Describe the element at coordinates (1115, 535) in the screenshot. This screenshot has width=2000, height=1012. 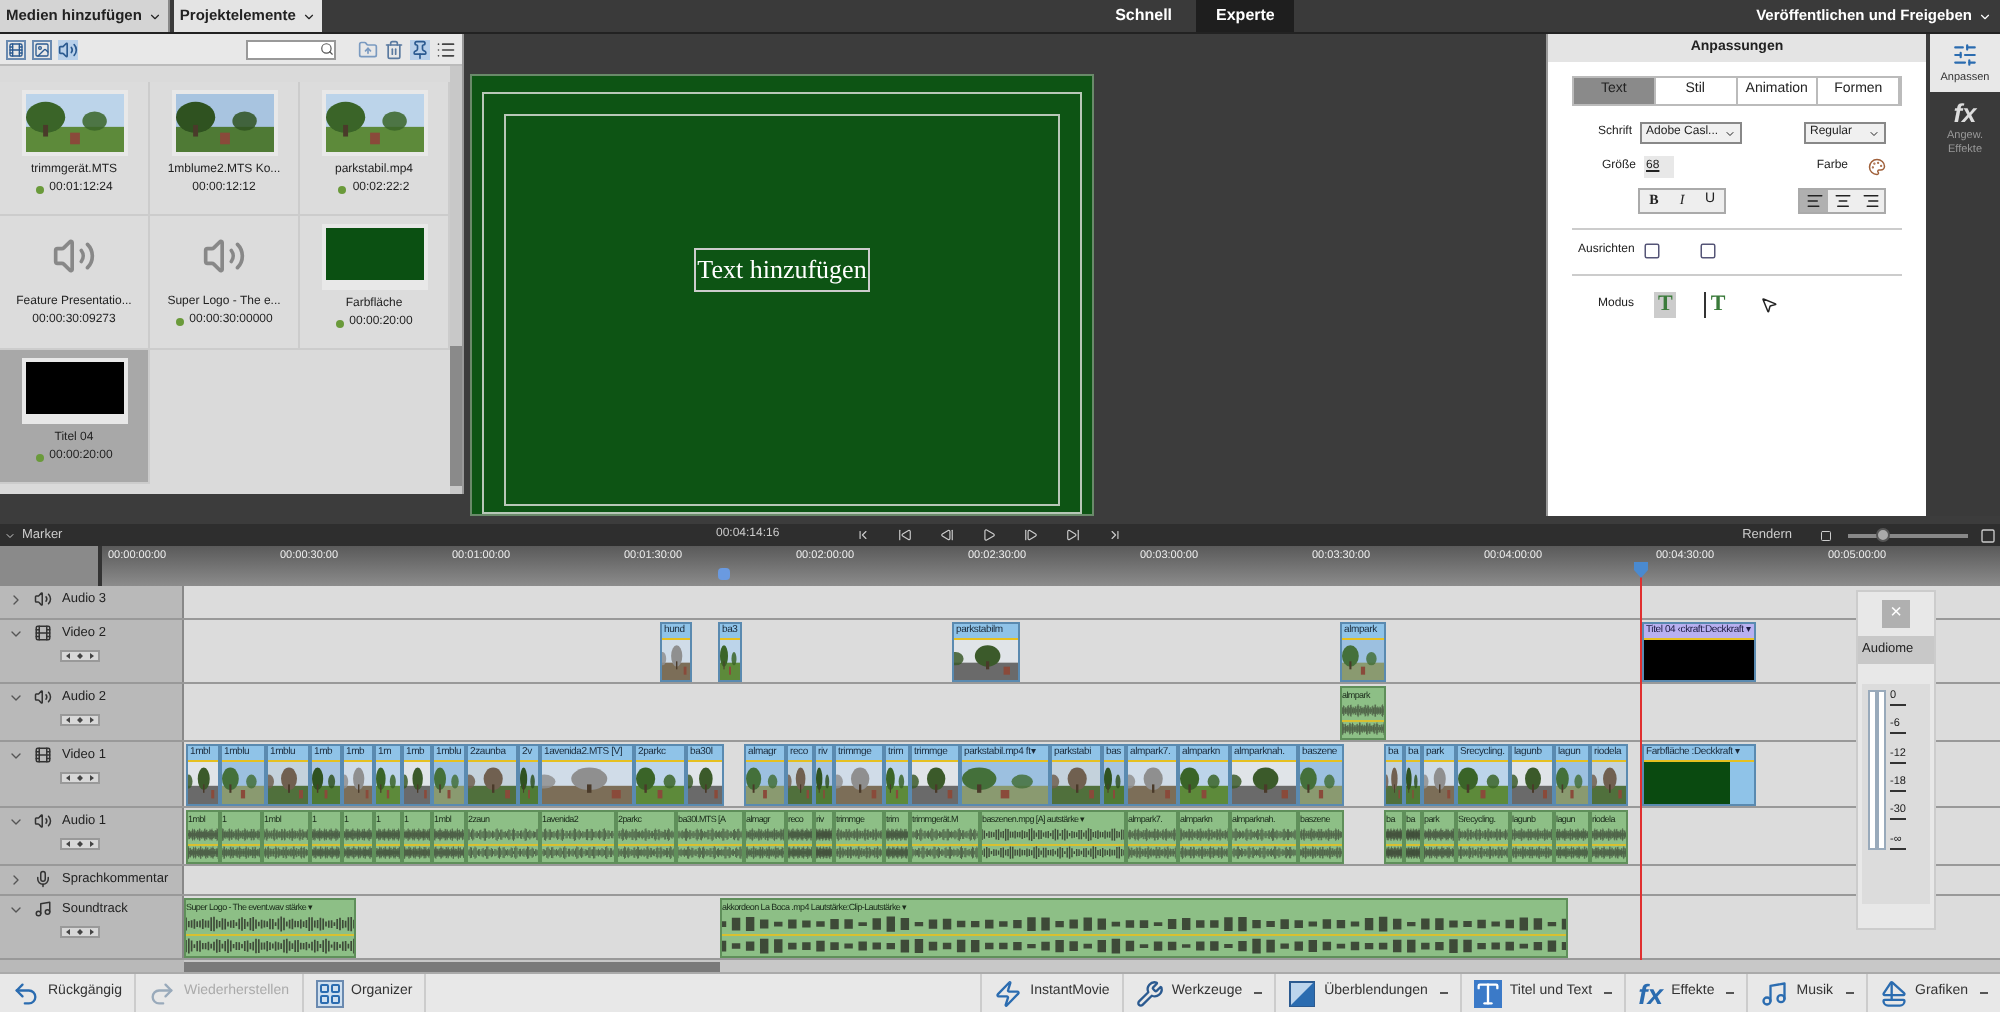
I see `go-to-end-icon` at that location.